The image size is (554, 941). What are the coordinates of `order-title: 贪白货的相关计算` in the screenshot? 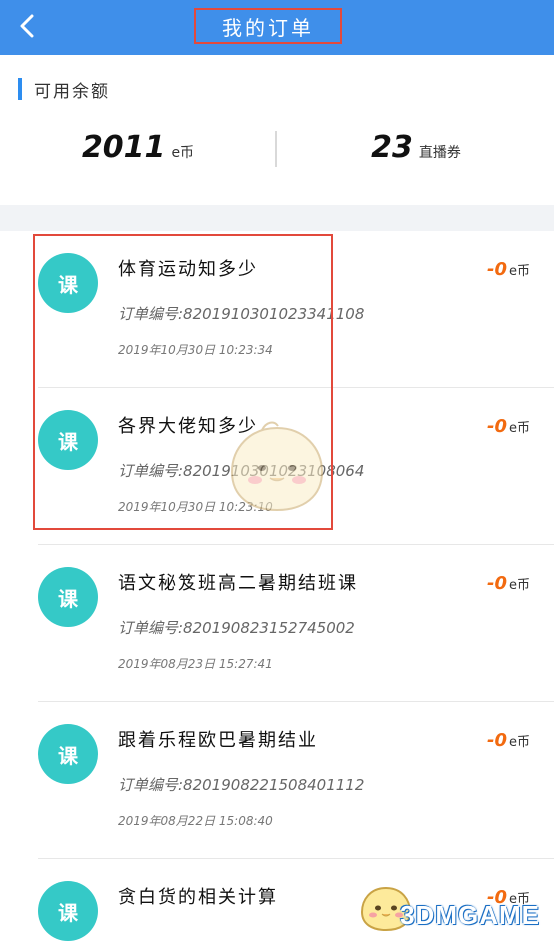 It's located at (198, 897).